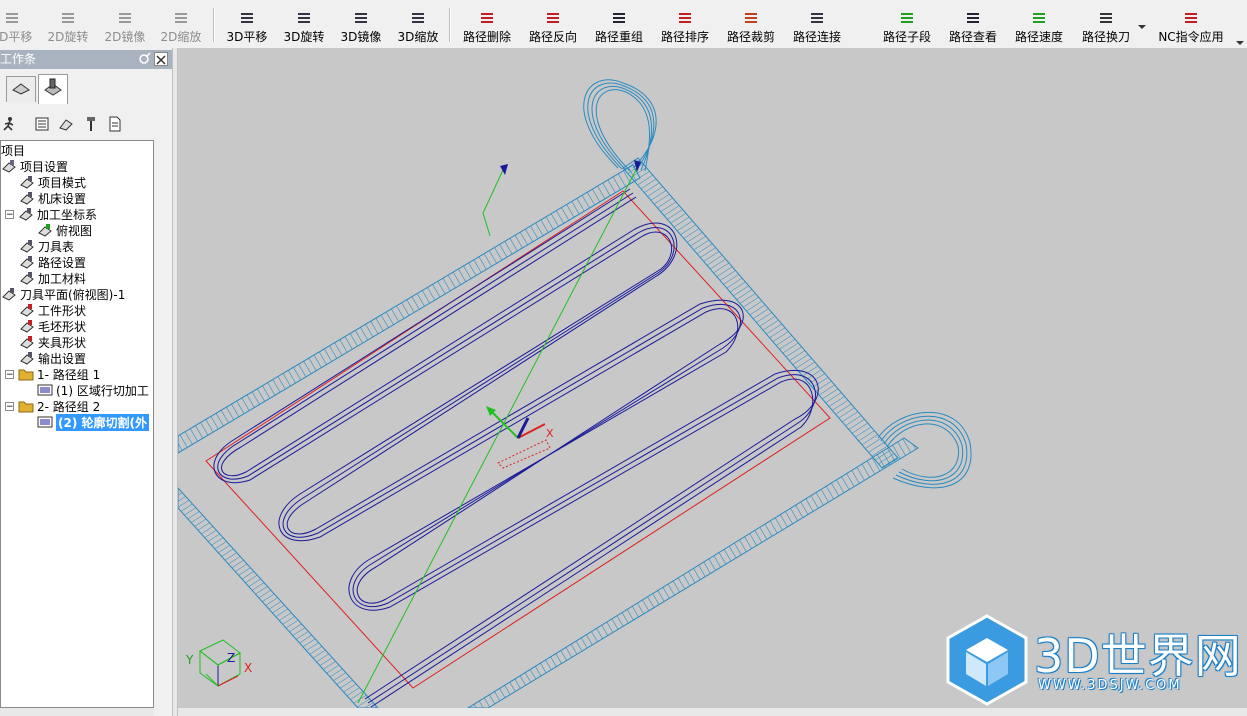 The height and width of the screenshot is (716, 1247). Describe the element at coordinates (553, 18) in the screenshot. I see `path-reverse-icon` at that location.